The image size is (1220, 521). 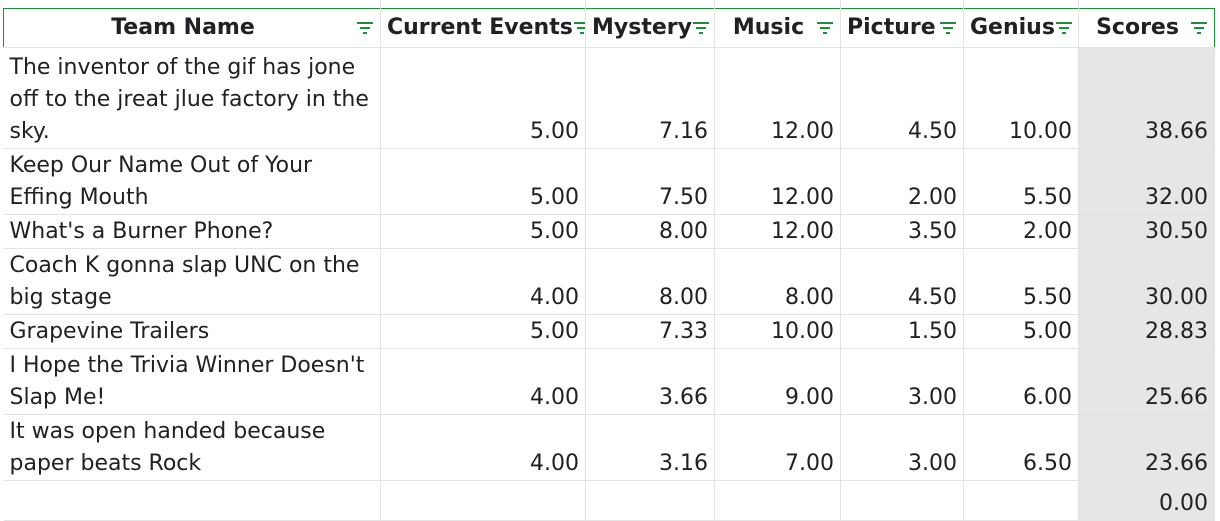 I want to click on mystery-cell: 7.50, so click(x=650, y=181).